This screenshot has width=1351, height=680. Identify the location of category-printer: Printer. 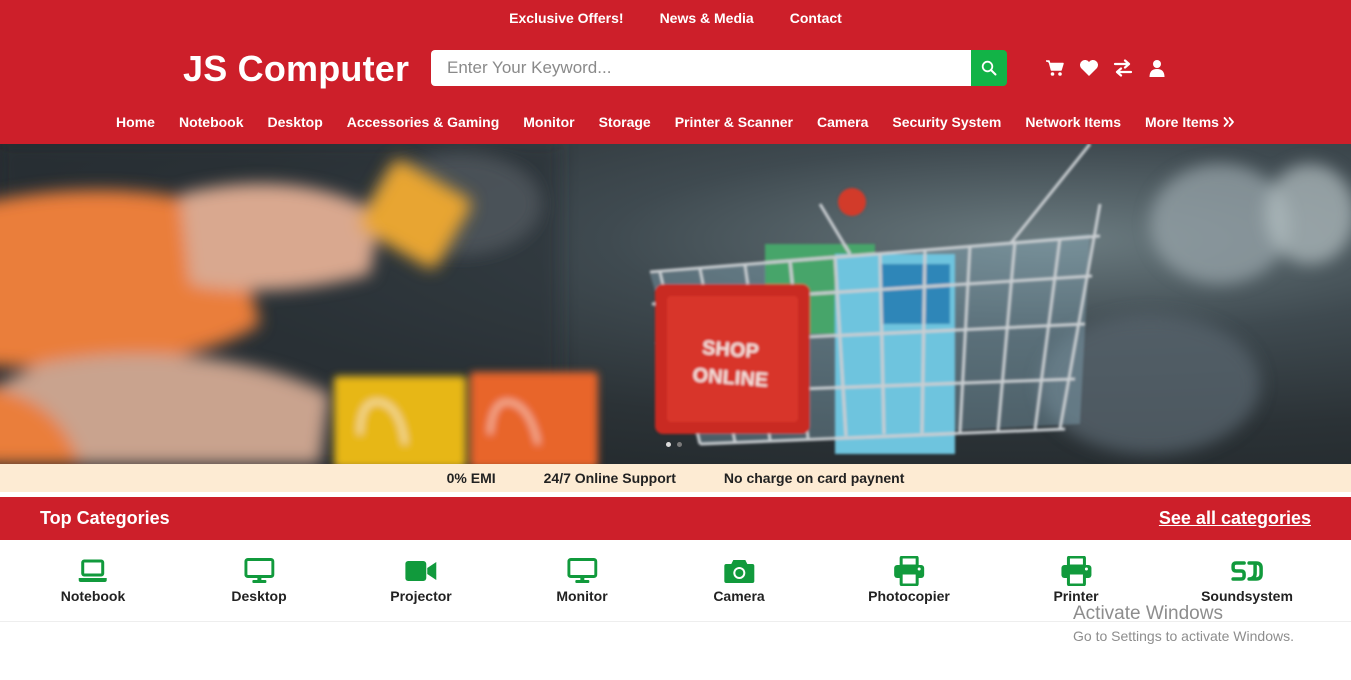
(1076, 580).